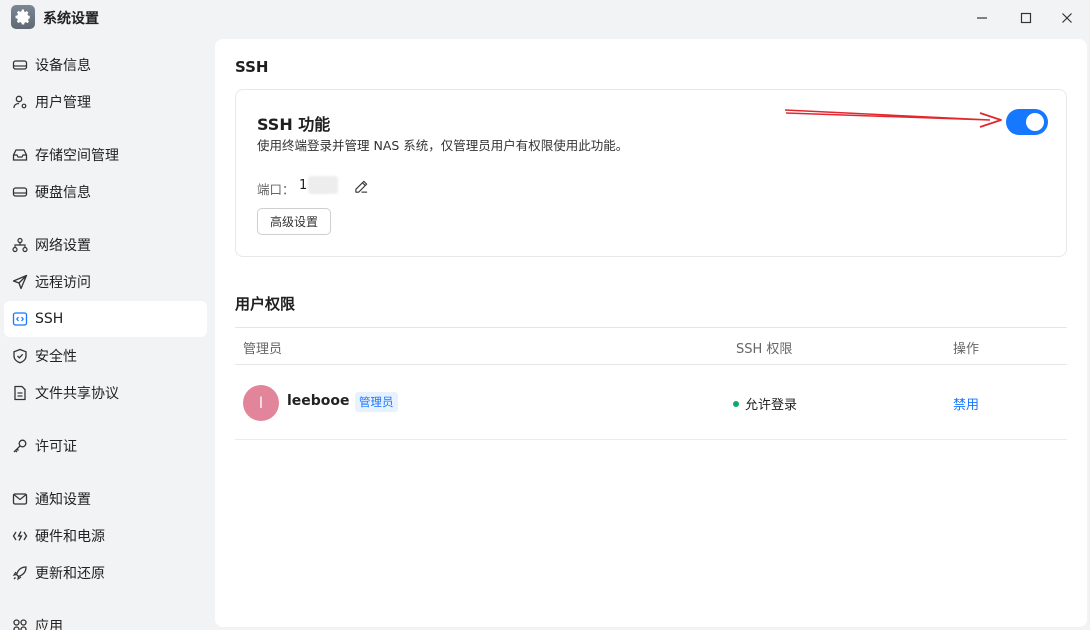 The image size is (1090, 630). Describe the element at coordinates (77, 156) in the screenshot. I see `sidebar-item-label: 存储空间管理` at that location.